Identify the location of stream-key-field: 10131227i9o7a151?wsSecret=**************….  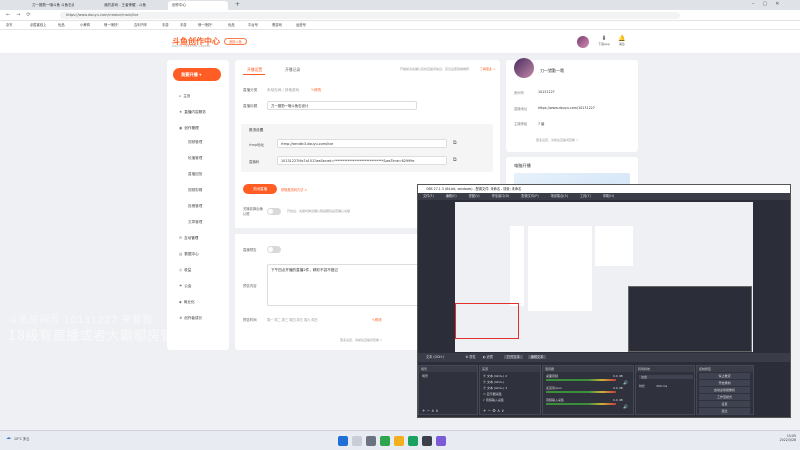
(362, 160).